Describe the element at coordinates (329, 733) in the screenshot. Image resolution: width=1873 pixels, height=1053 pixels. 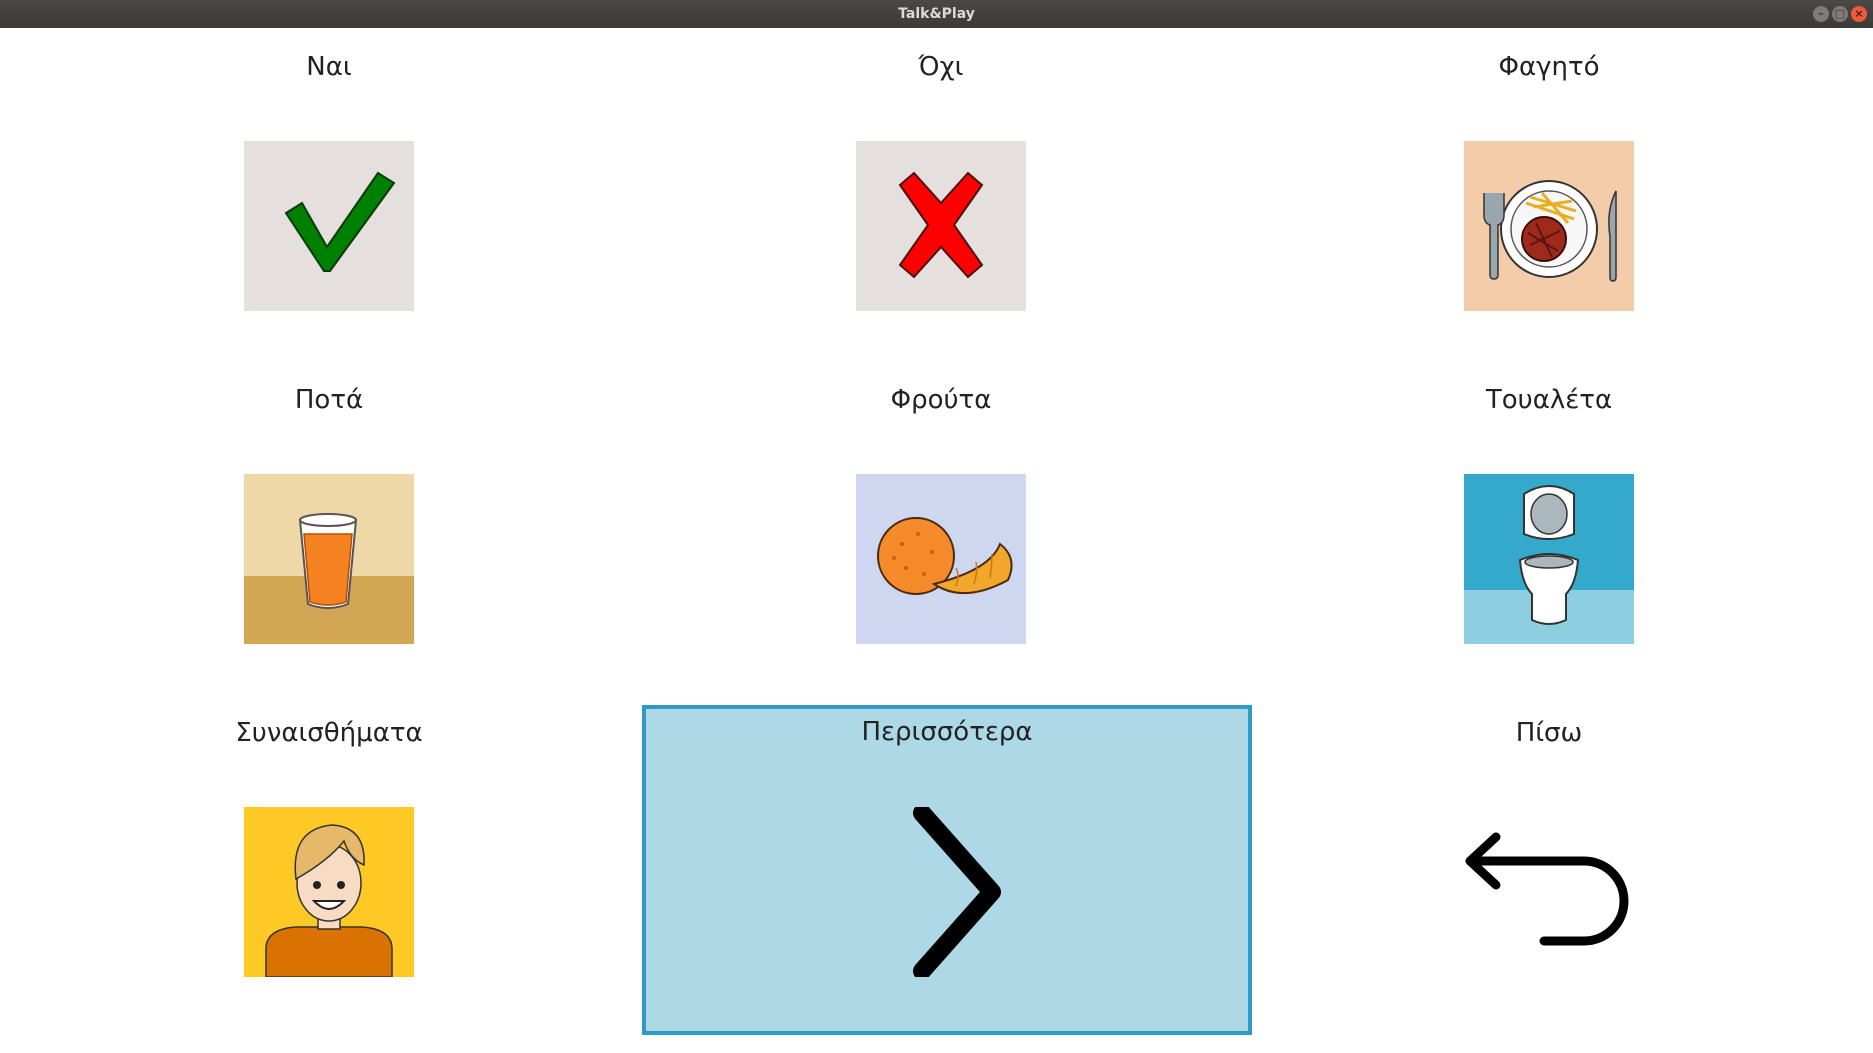
I see `cell-label: Συναισθήματα` at that location.